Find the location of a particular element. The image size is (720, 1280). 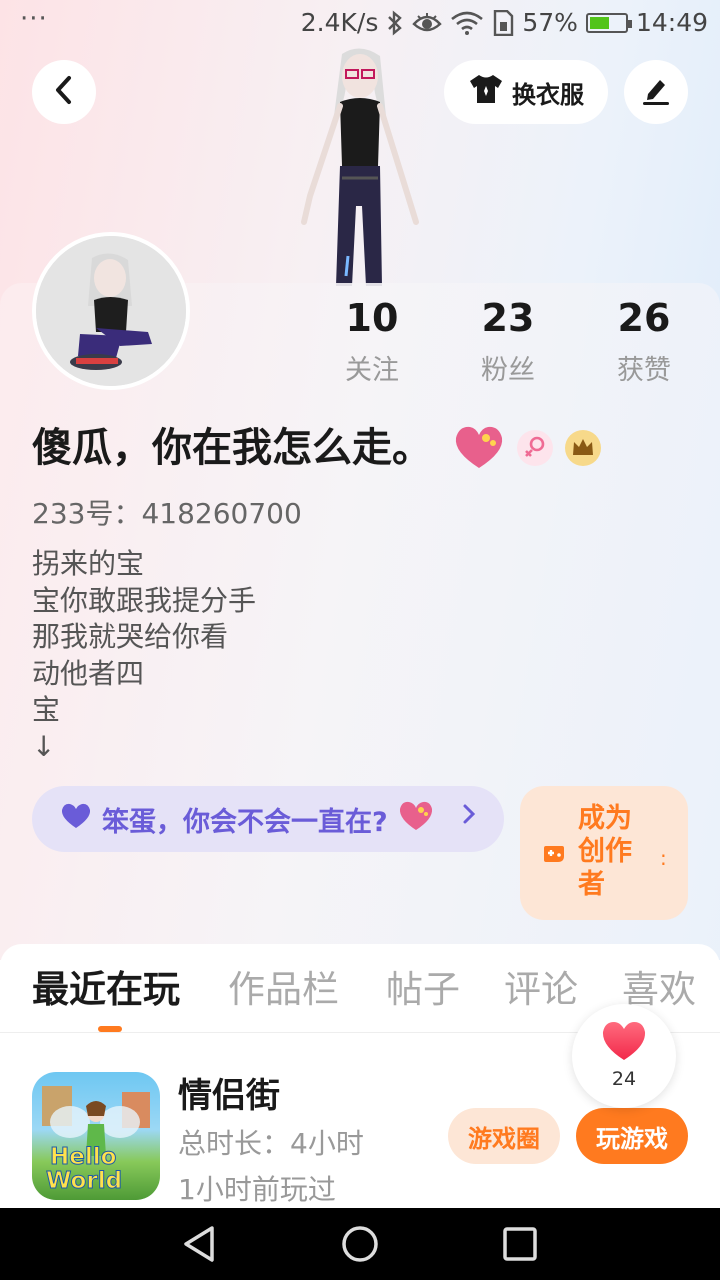

stat-likes: 26 获赞 is located at coordinates (644, 340).